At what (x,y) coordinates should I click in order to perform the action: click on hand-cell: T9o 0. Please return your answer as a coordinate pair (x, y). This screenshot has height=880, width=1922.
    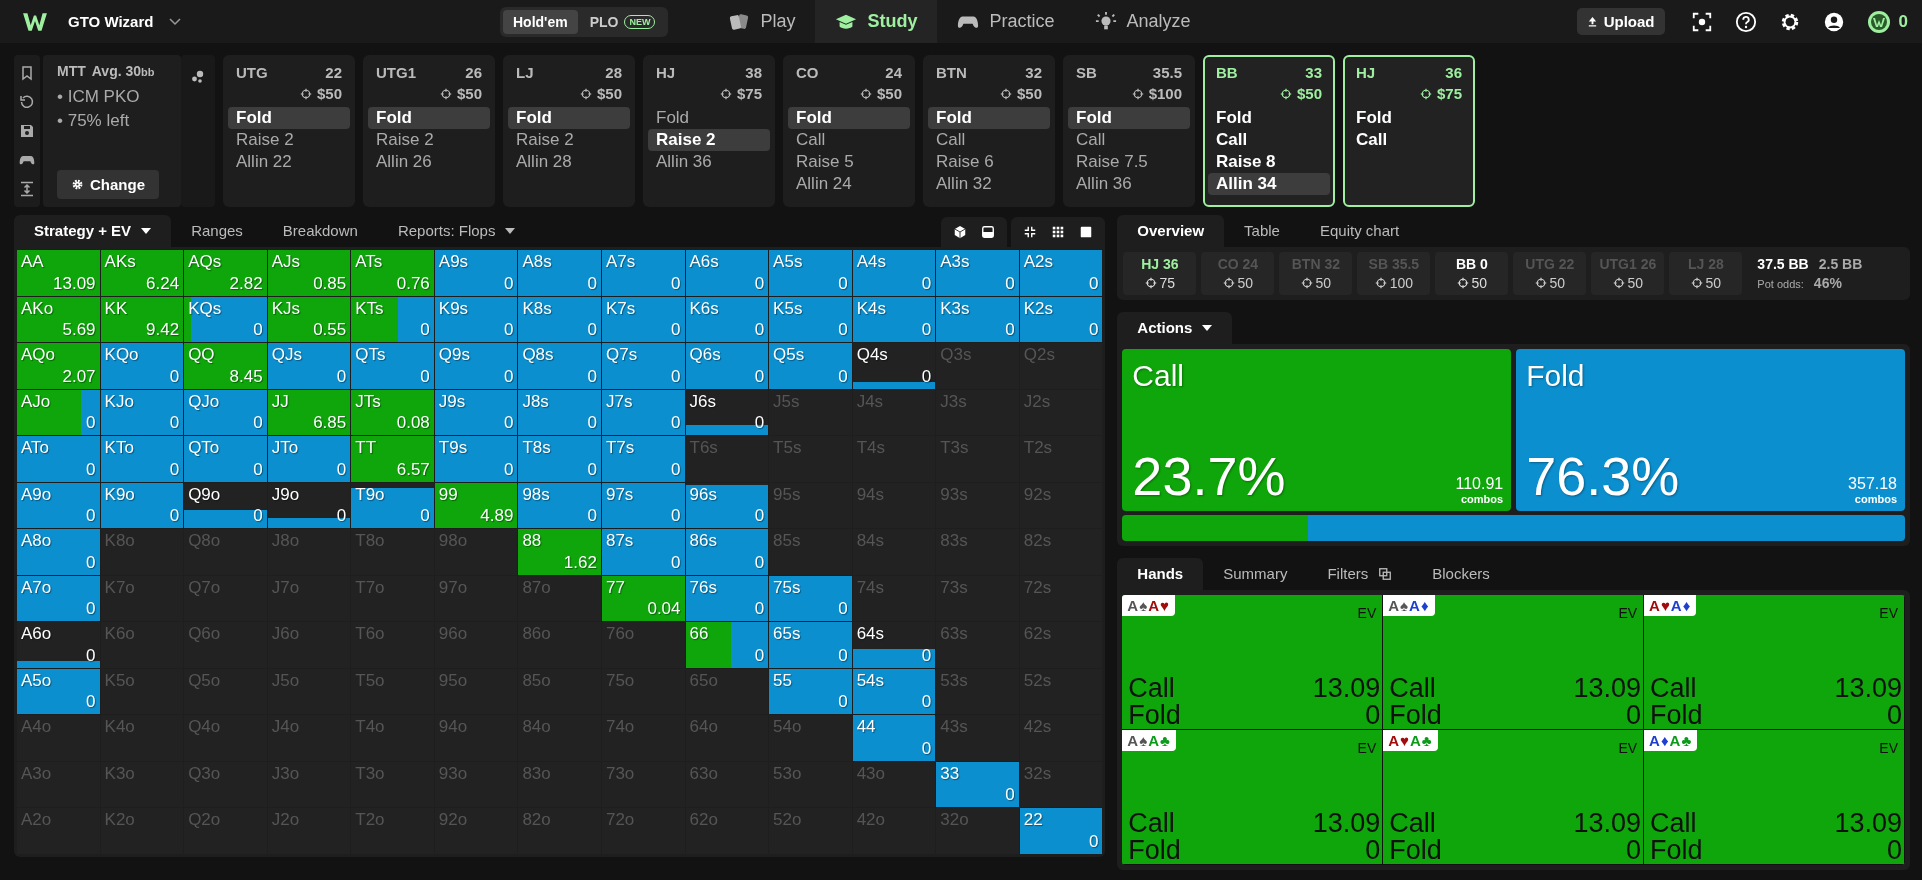
    Looking at the image, I should click on (392, 505).